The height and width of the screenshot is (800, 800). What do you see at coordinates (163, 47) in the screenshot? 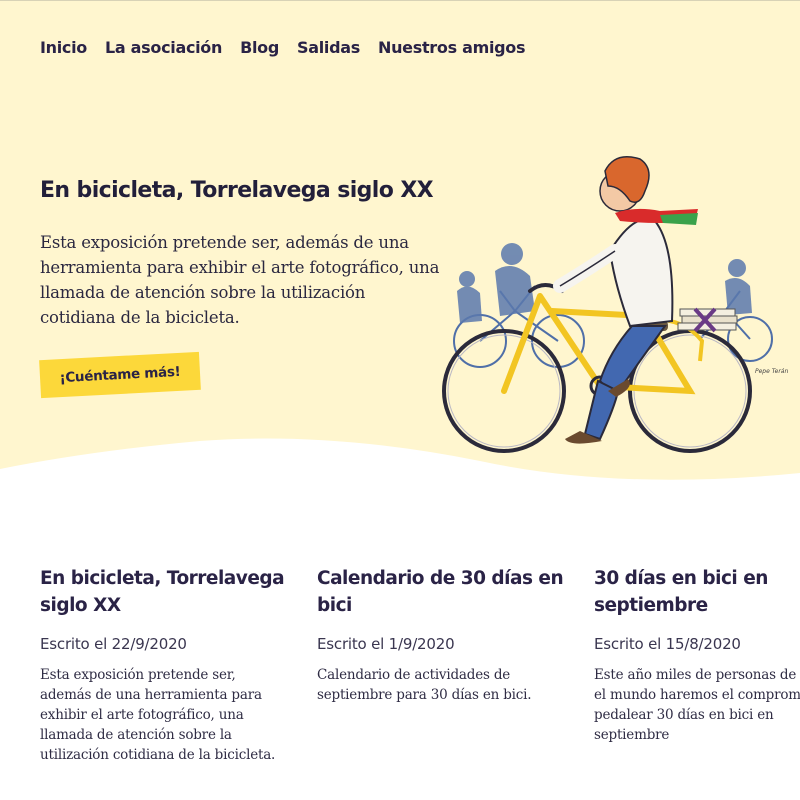
I see `nav-item-la-asociacion: La asociación` at bounding box center [163, 47].